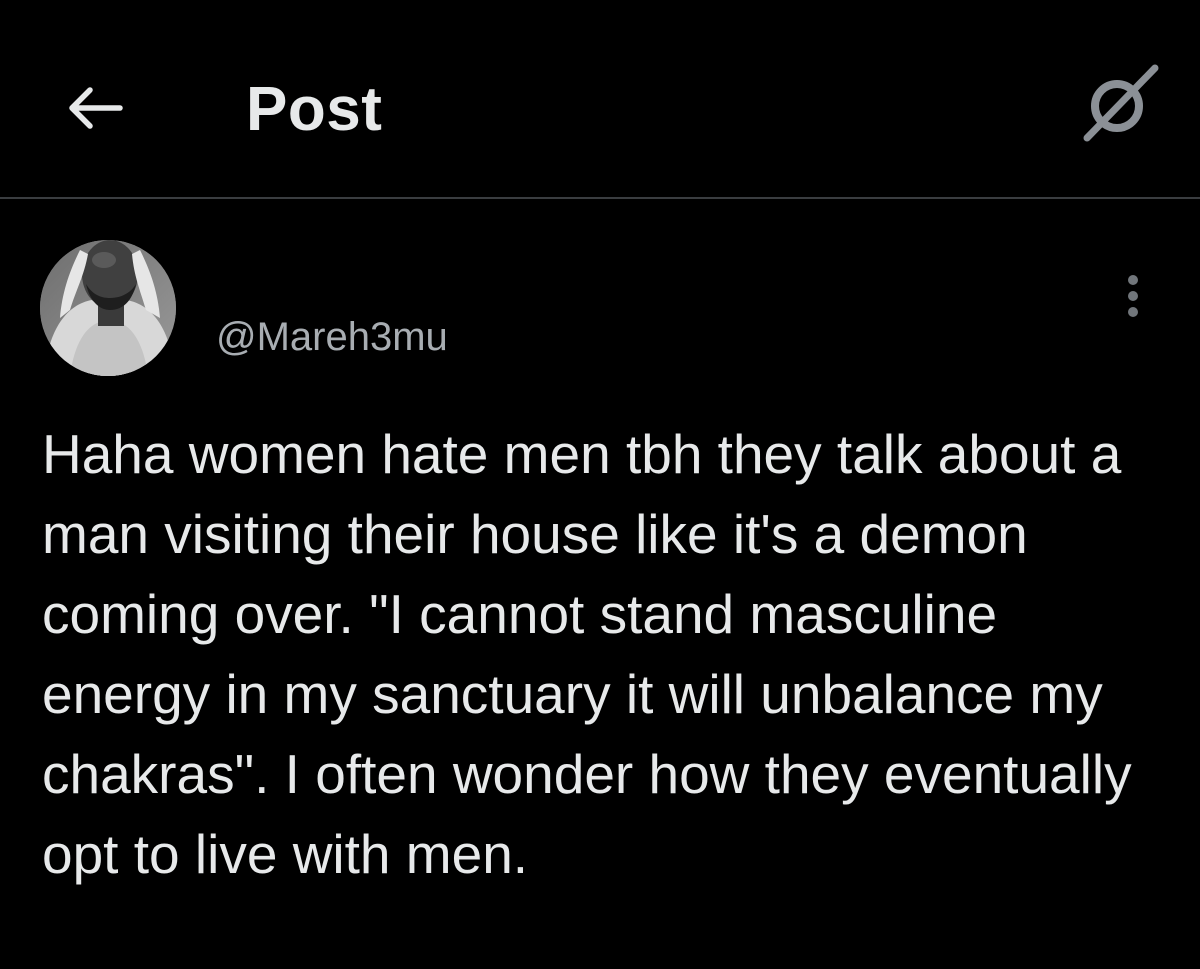  I want to click on more-options-button, so click(1133, 296).